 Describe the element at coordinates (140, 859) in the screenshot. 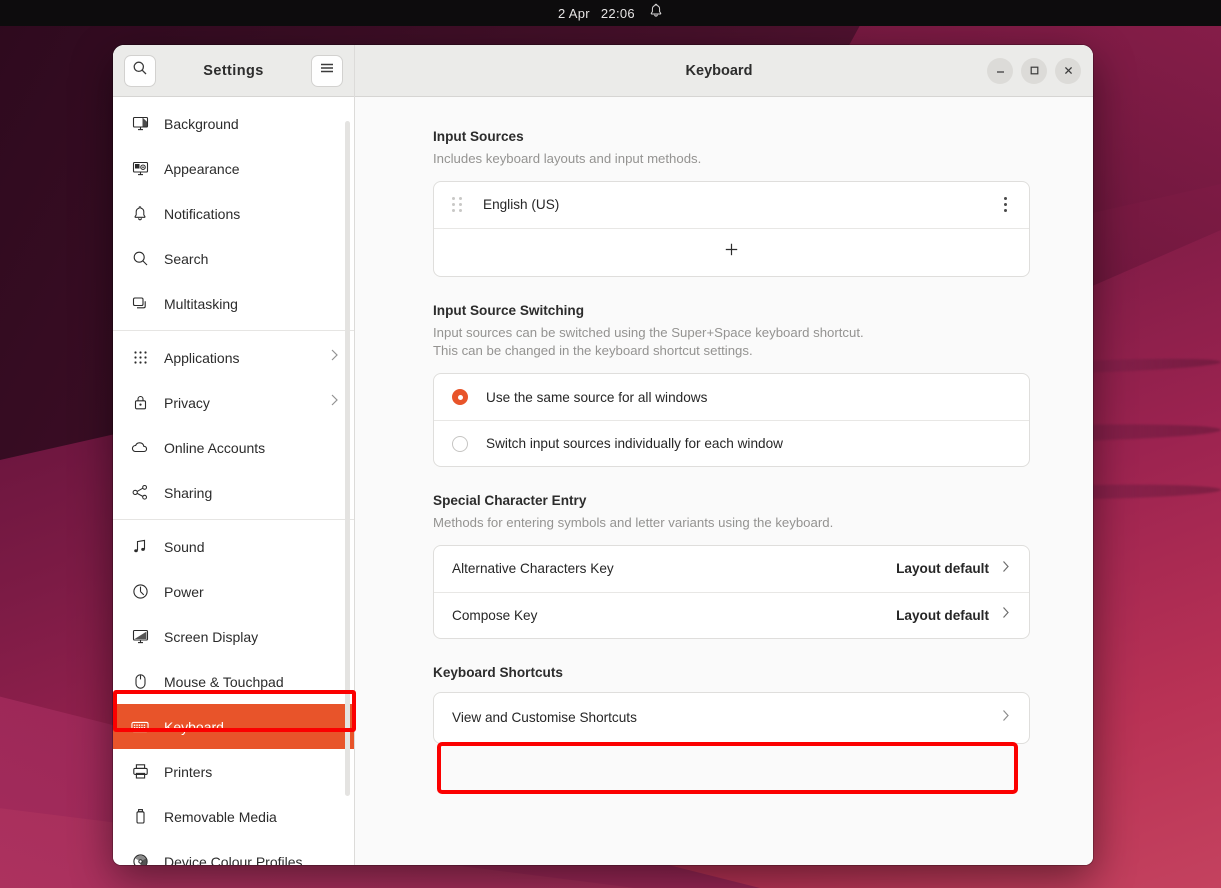

I see `colour-wheel-icon` at that location.